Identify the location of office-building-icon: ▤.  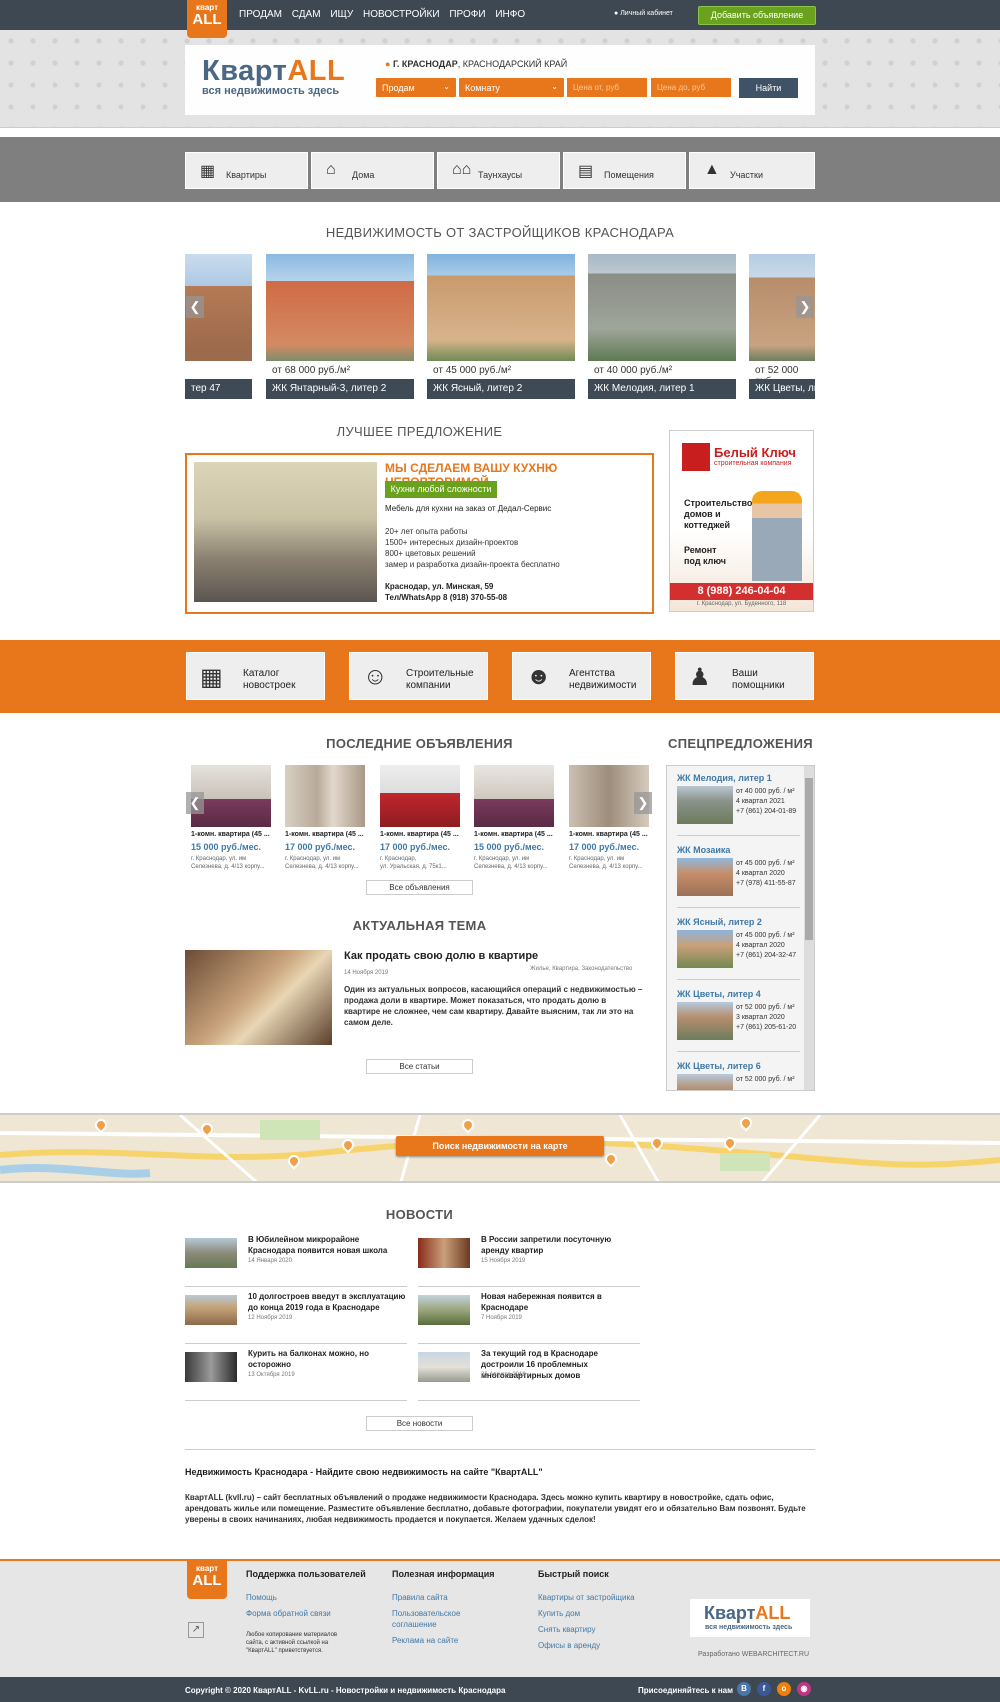
(586, 171).